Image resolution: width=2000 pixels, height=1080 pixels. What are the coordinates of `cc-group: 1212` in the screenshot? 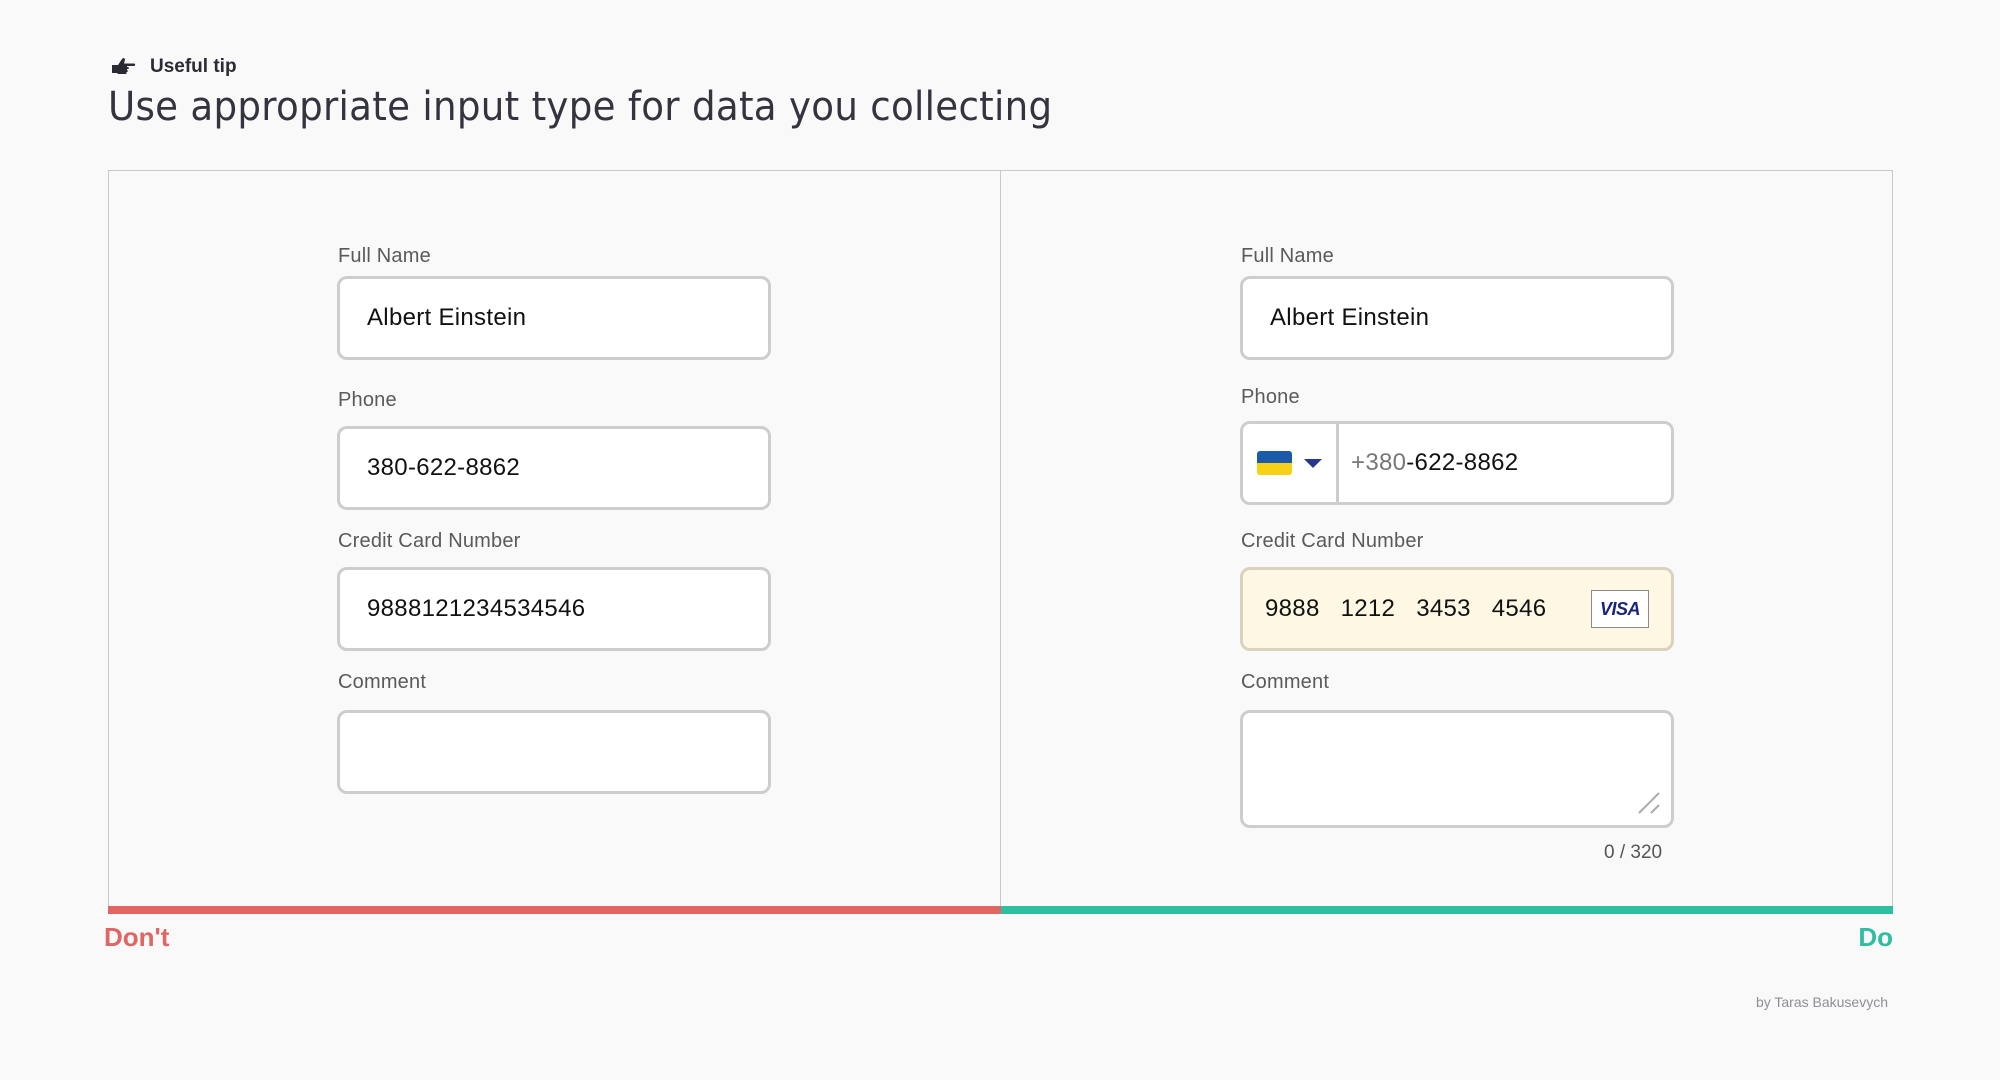 It's located at (1368, 608).